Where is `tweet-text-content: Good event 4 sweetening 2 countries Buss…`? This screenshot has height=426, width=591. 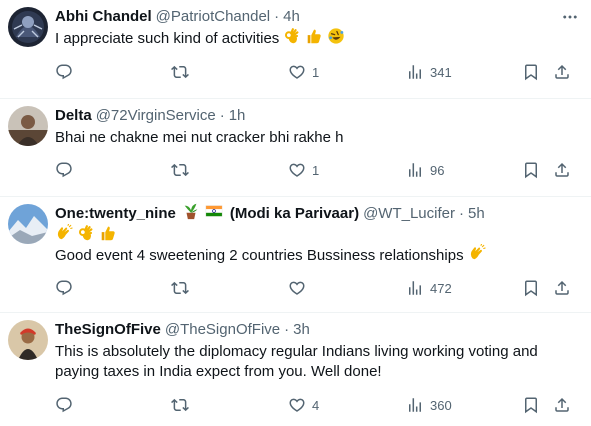
tweet-text-content: Good event 4 sweetening 2 countries Buss… is located at coordinates (259, 255).